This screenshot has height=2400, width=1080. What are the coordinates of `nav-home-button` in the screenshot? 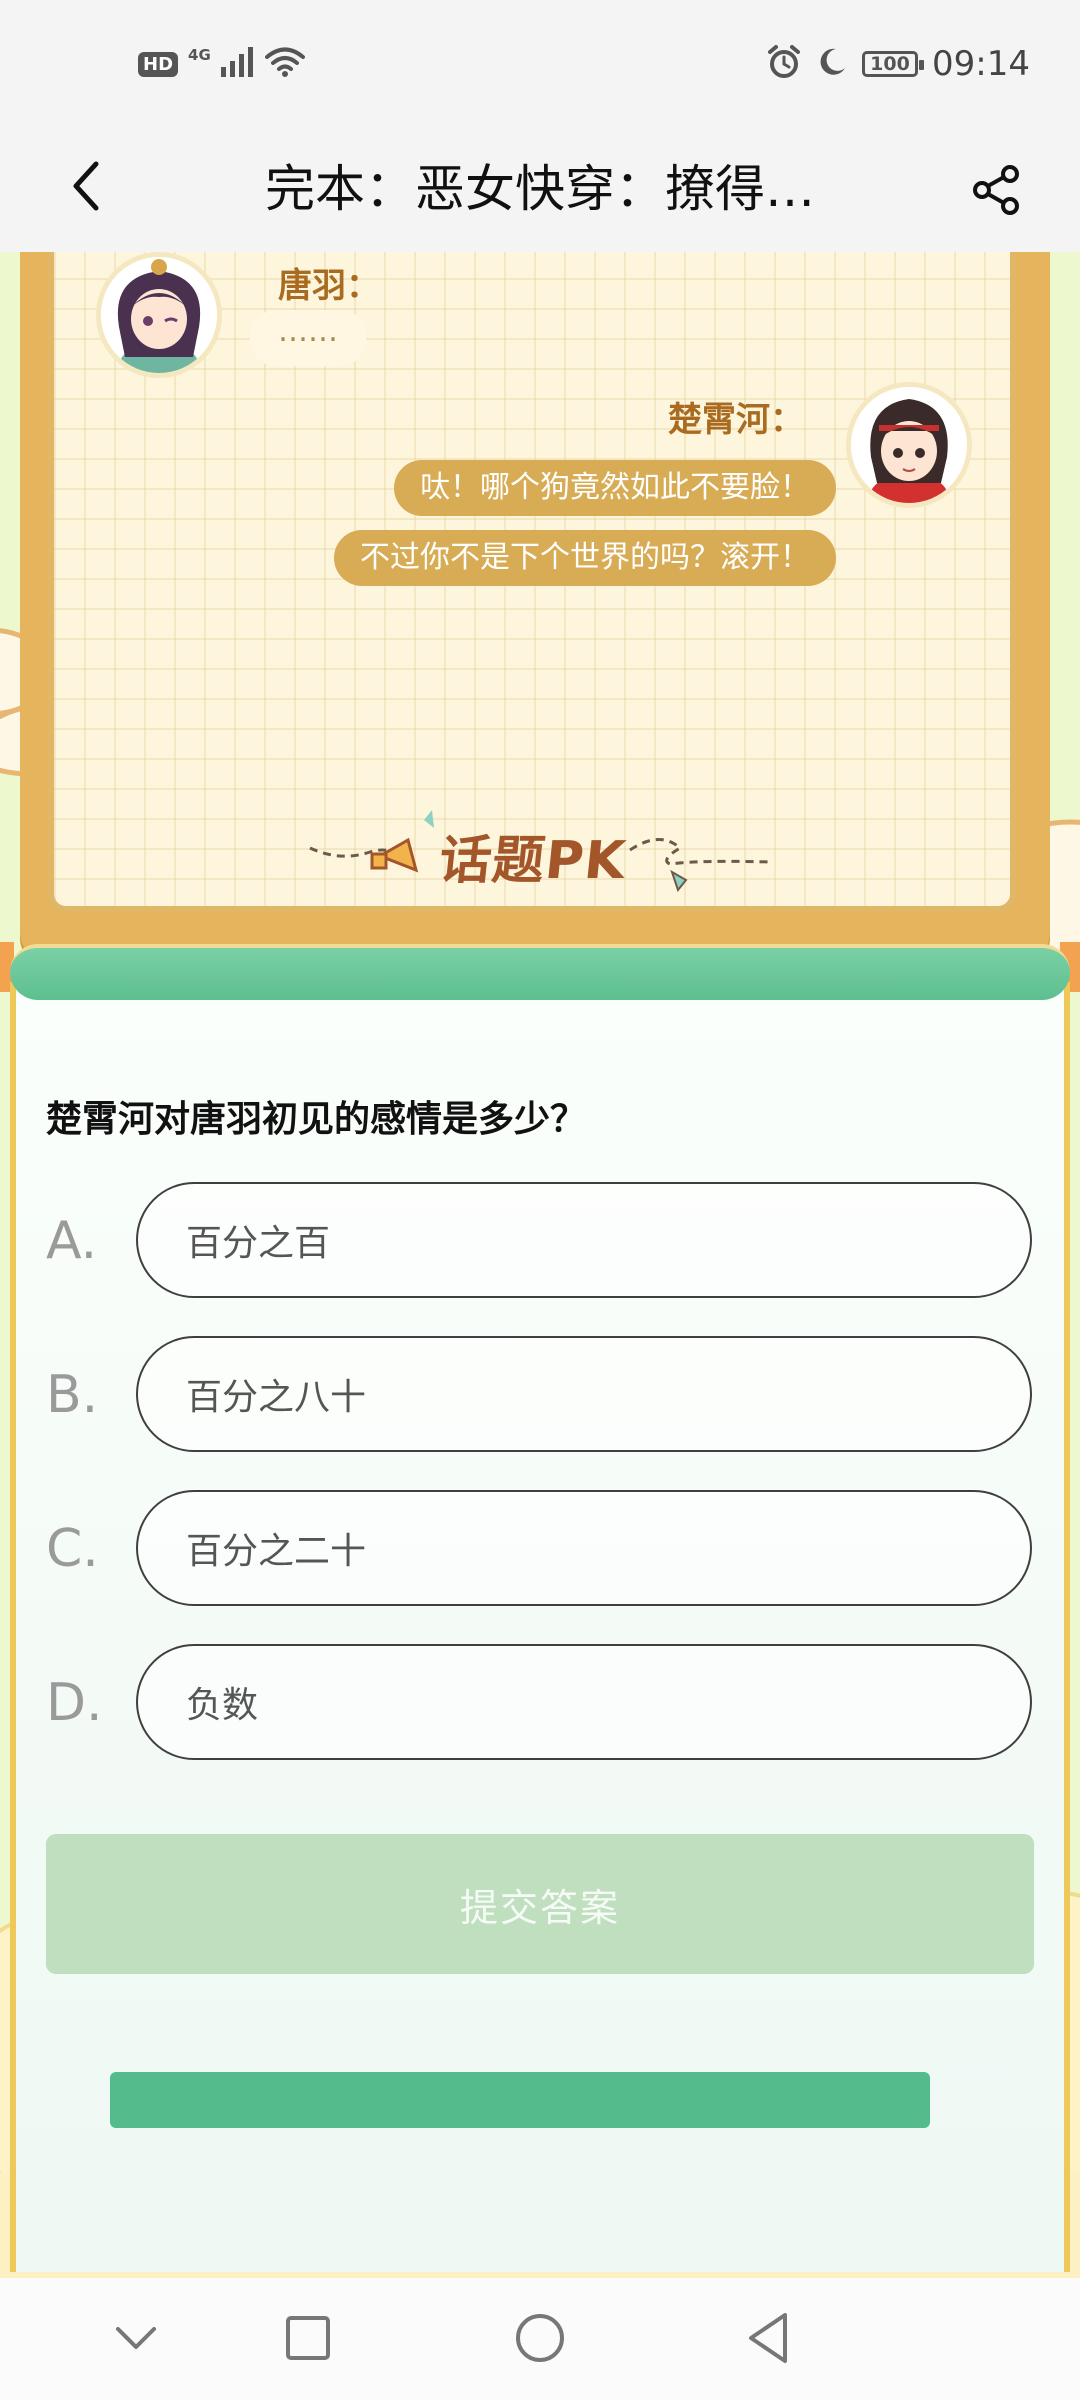 It's located at (540, 2340).